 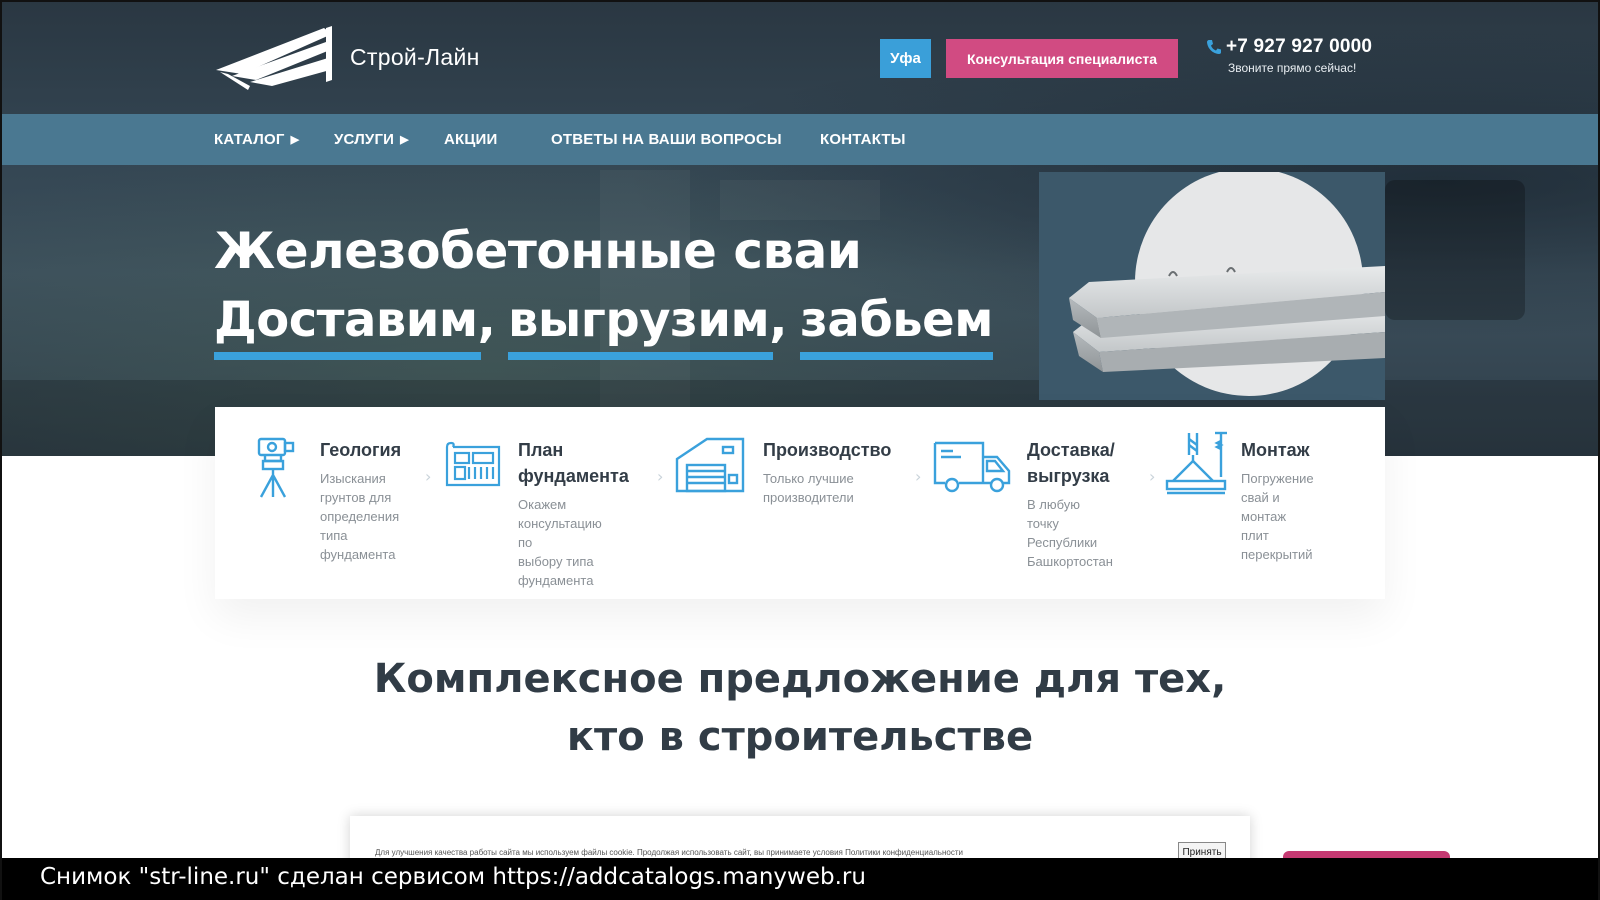 I want to click on logo: Строй-Лайн, so click(x=347, y=57).